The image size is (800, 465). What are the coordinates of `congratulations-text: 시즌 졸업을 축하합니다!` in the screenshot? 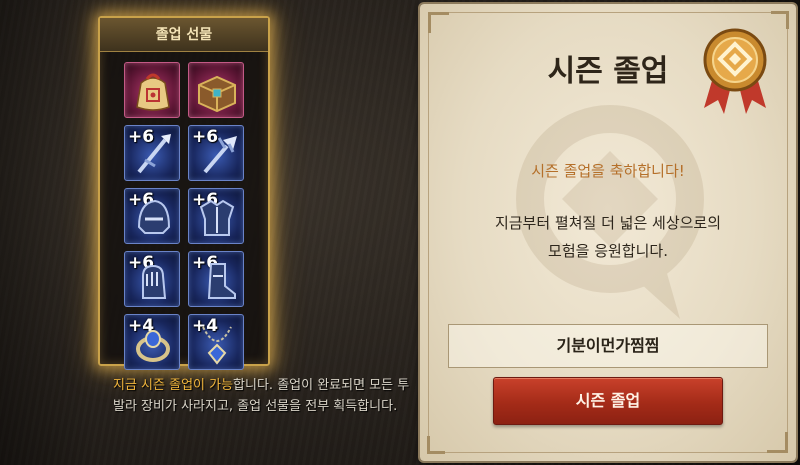 It's located at (608, 171).